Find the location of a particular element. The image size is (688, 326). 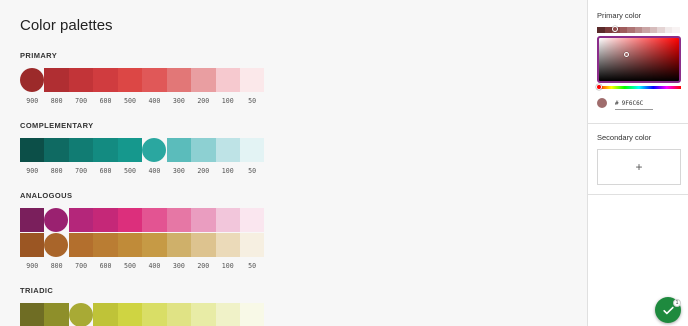

page-title: Color palettes is located at coordinates (66, 25).